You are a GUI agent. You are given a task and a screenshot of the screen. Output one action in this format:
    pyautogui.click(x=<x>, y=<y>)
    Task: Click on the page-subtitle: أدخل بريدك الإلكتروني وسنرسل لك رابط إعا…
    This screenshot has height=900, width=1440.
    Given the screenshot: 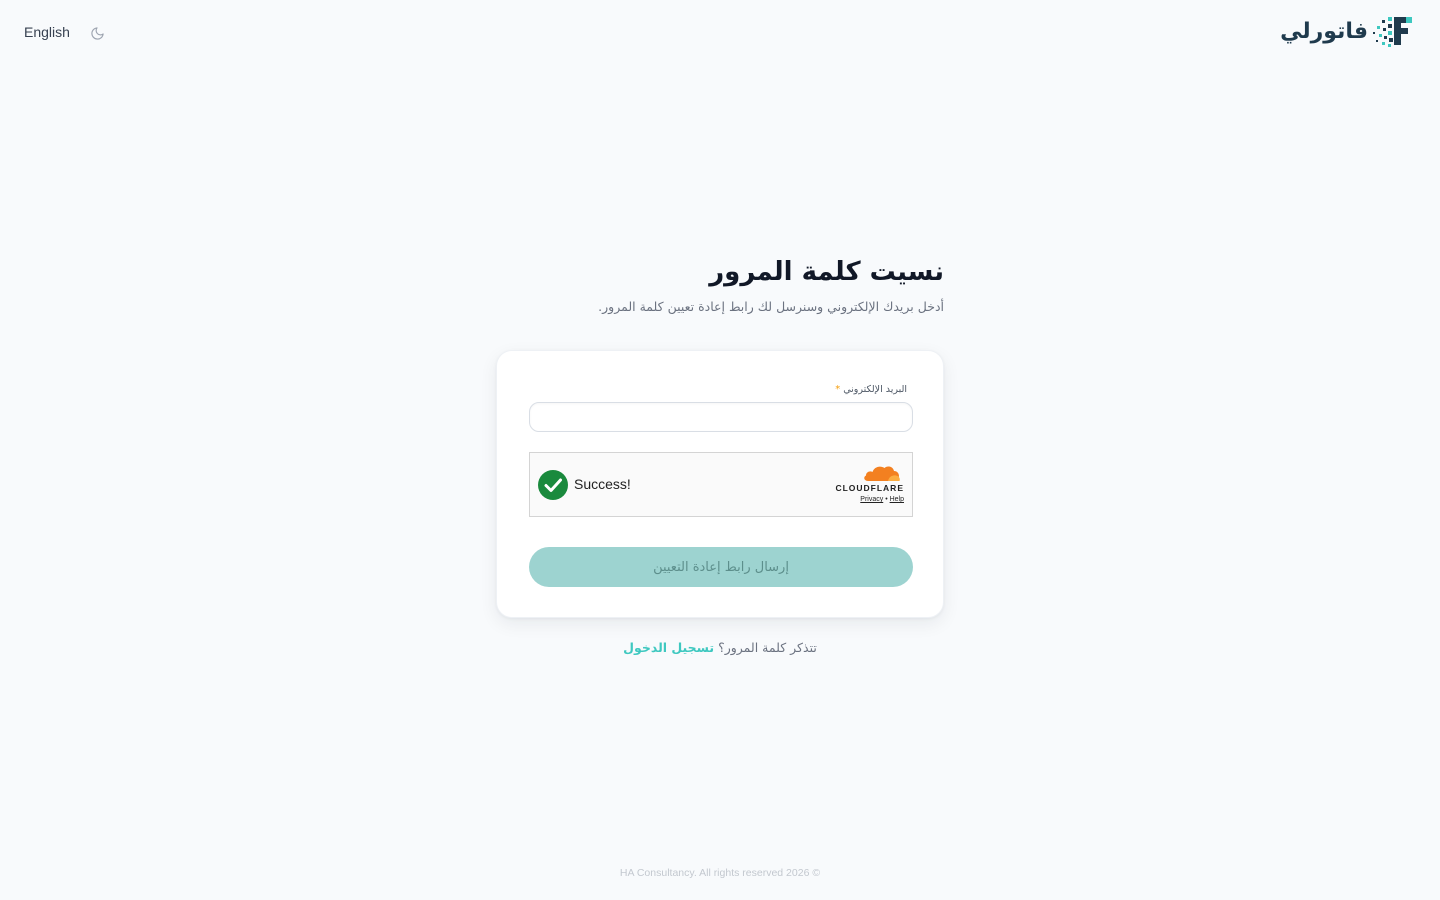 What is the action you would take?
    pyautogui.click(x=771, y=306)
    